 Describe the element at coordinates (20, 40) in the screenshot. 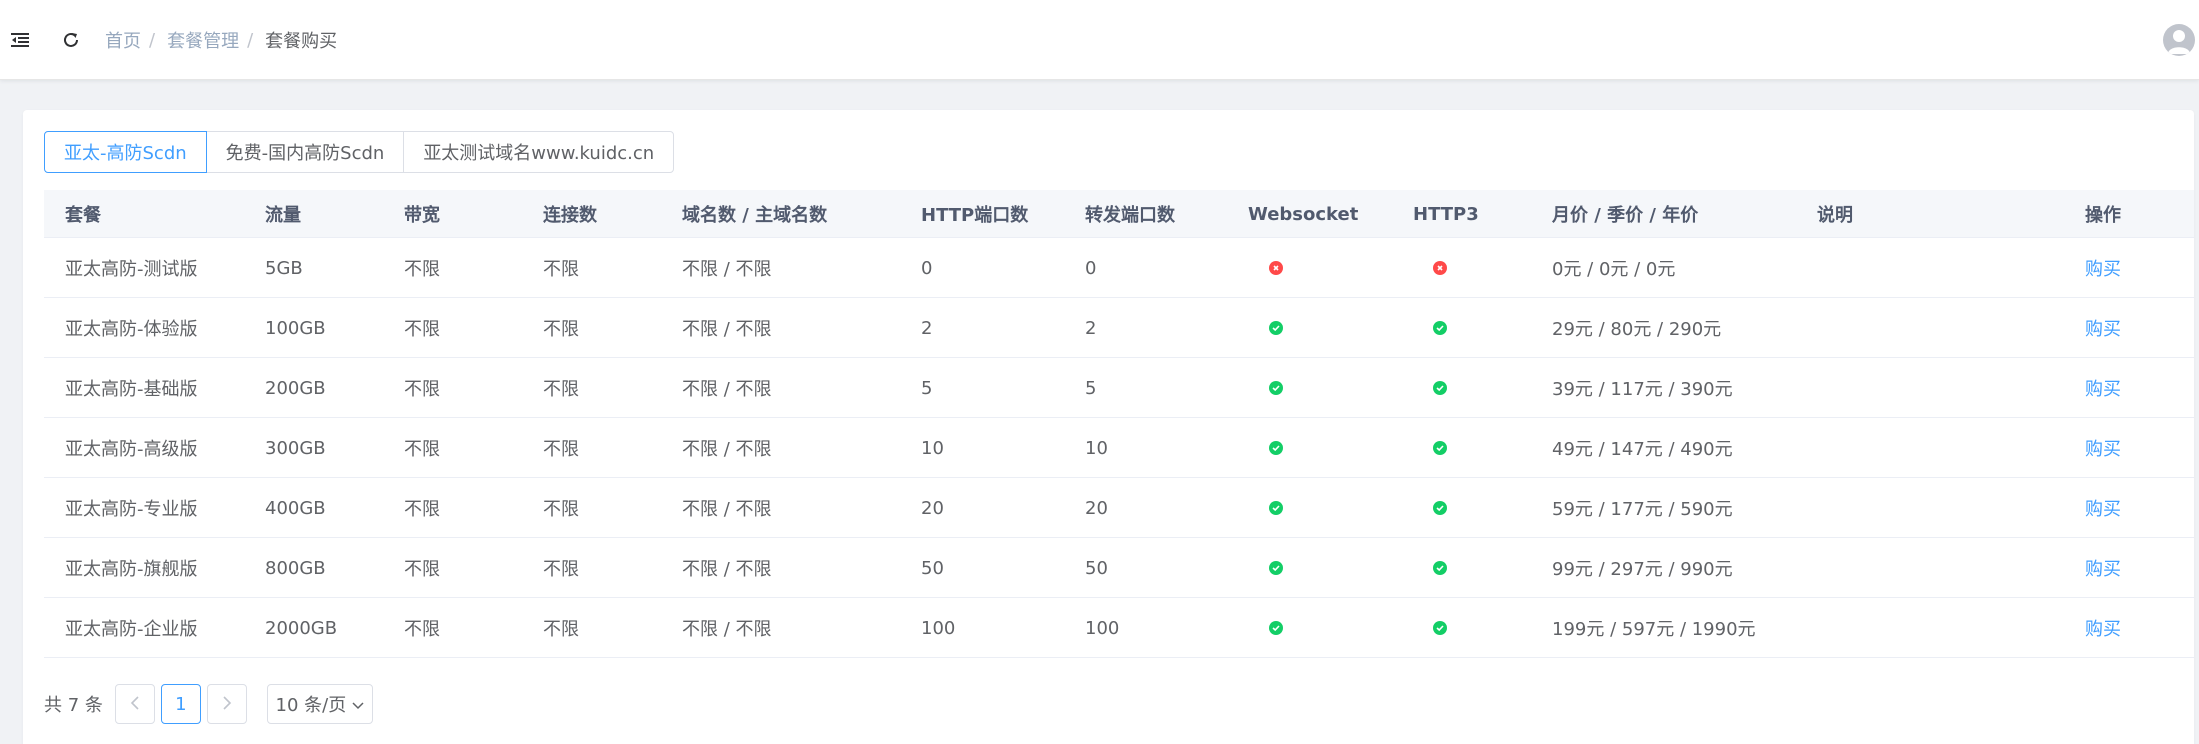

I see `menu-fold-icon` at that location.